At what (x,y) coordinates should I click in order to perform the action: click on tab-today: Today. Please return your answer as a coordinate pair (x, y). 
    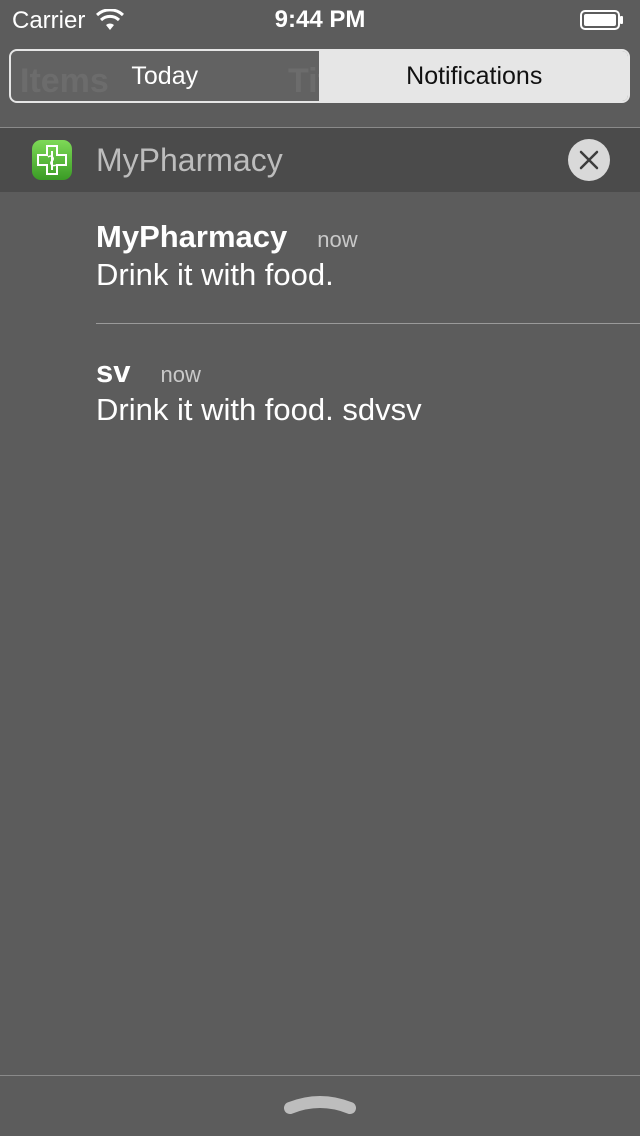
    Looking at the image, I should click on (166, 76).